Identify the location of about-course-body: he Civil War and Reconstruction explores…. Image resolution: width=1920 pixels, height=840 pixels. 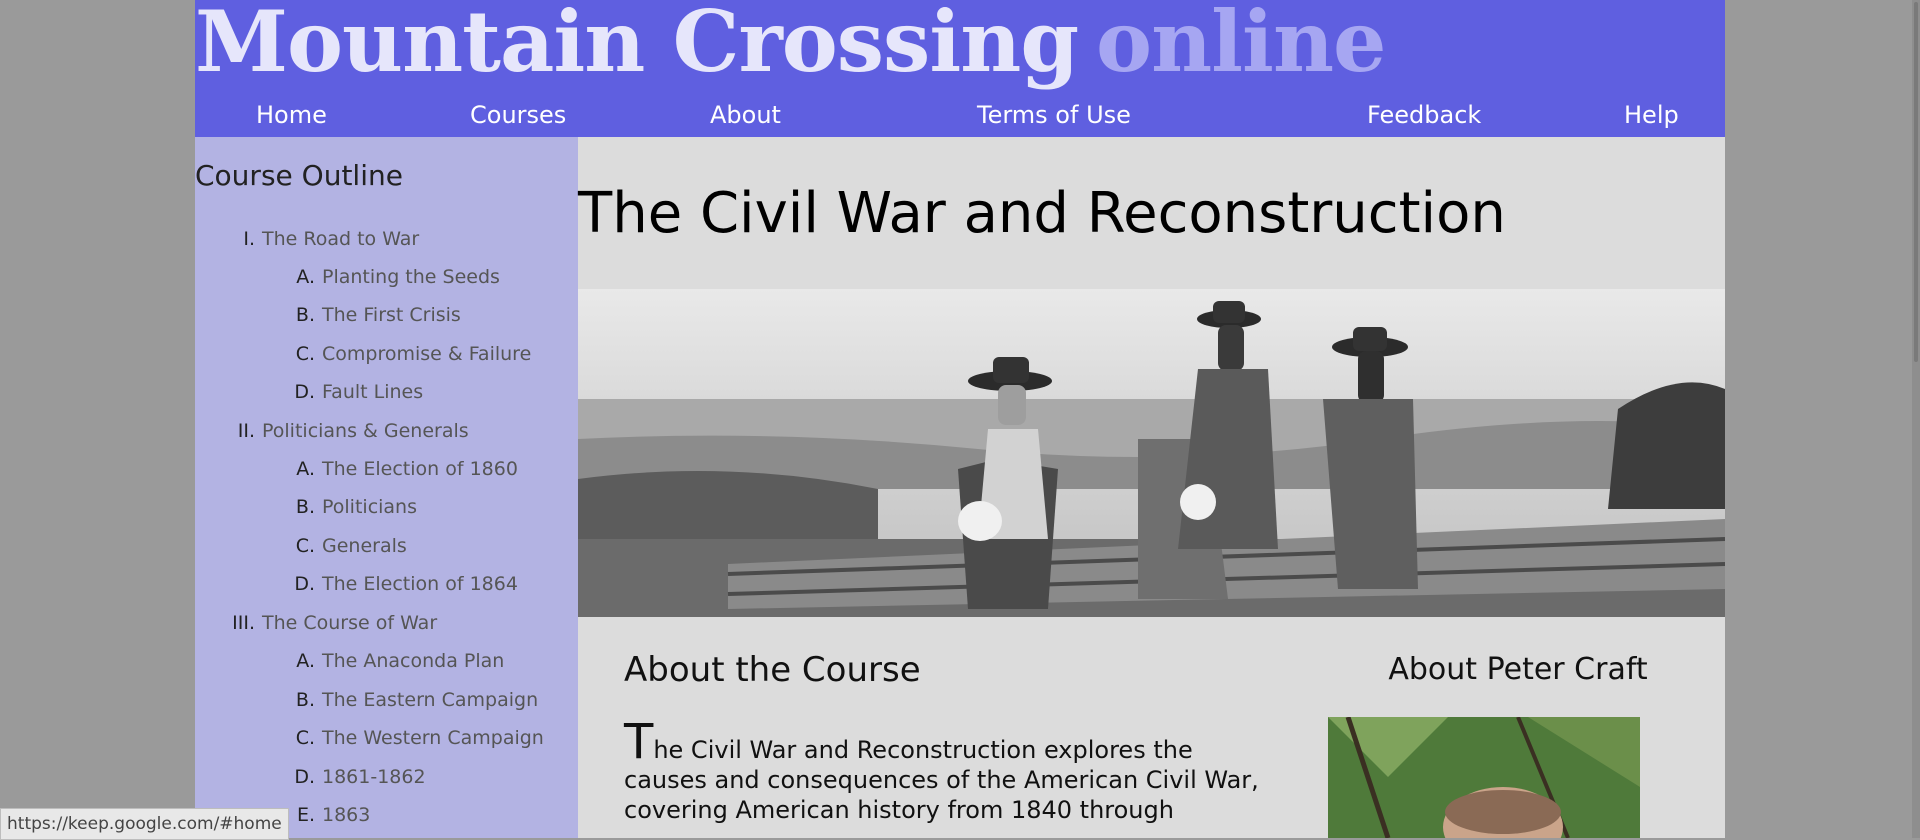
(941, 780).